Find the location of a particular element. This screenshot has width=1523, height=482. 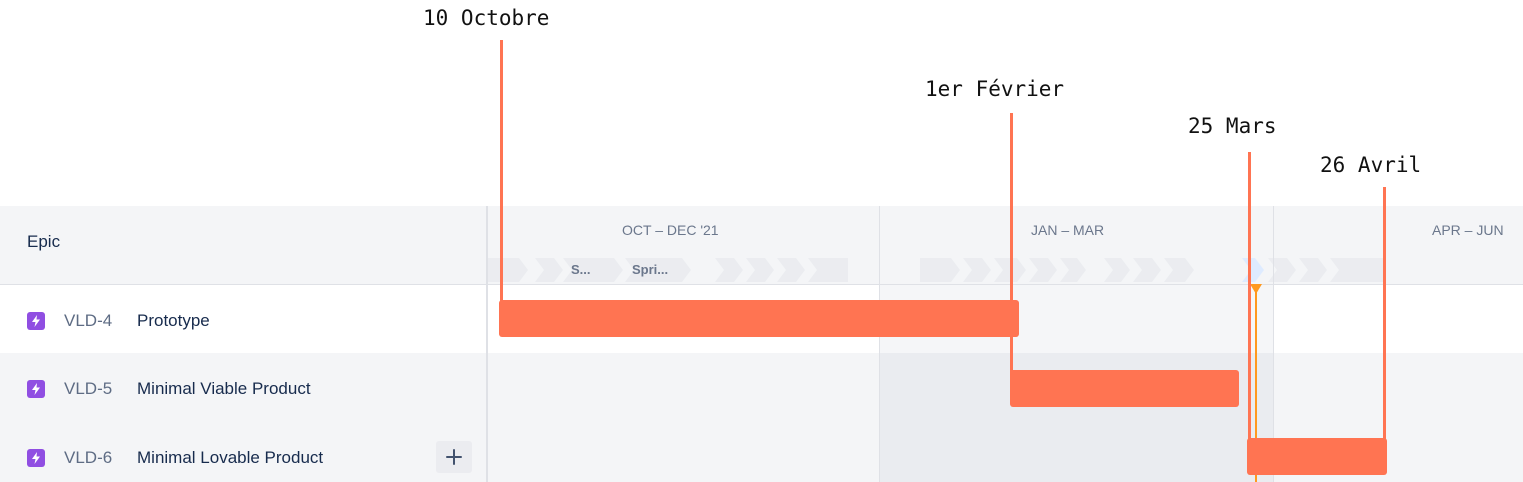

annotation-line-start is located at coordinates (501, 171).